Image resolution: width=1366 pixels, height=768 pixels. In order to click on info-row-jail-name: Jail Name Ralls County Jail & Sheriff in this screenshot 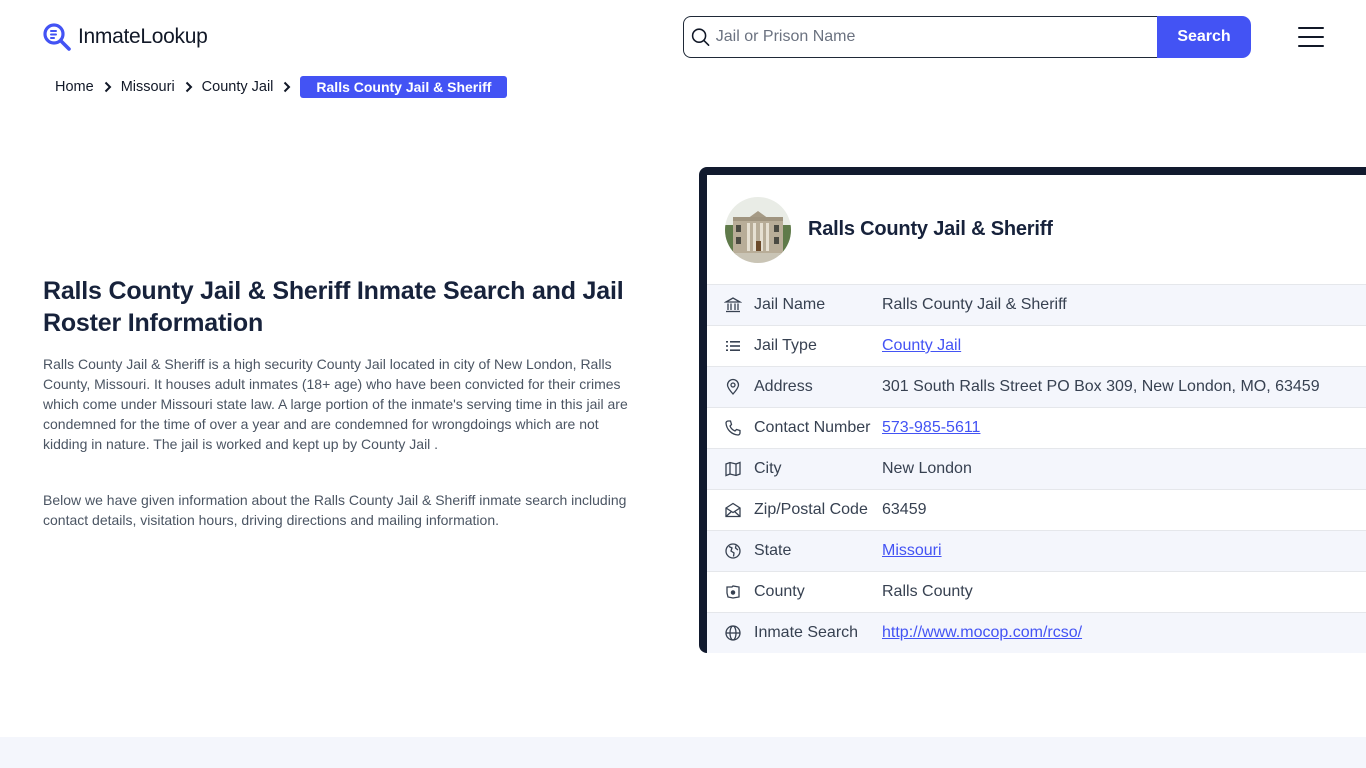, I will do `click(1036, 304)`.